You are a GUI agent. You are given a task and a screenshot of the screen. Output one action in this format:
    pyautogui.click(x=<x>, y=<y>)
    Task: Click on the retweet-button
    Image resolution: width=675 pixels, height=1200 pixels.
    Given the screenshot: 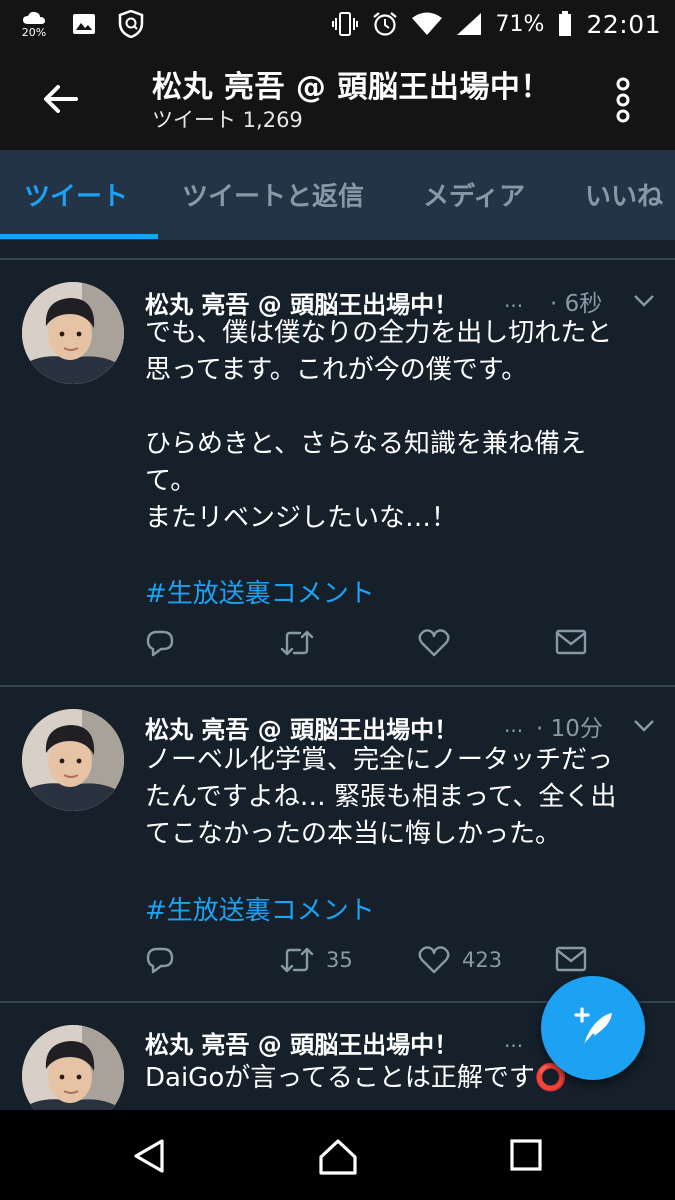 What is the action you would take?
    pyautogui.click(x=297, y=643)
    